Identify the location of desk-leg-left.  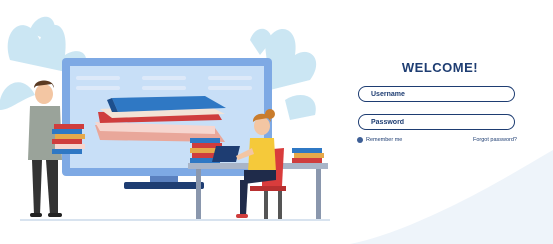
(198, 195).